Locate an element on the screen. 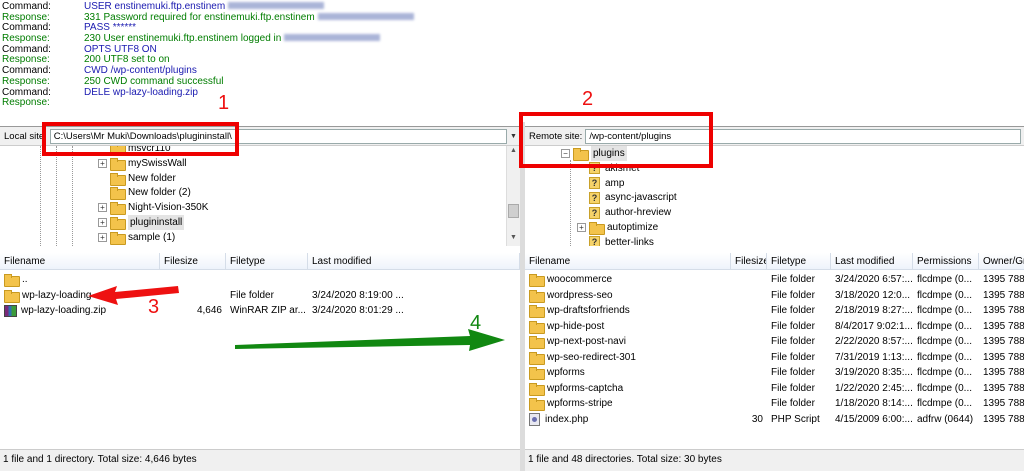 The height and width of the screenshot is (471, 1024). tree-item-label: better-links is located at coordinates (629, 241).